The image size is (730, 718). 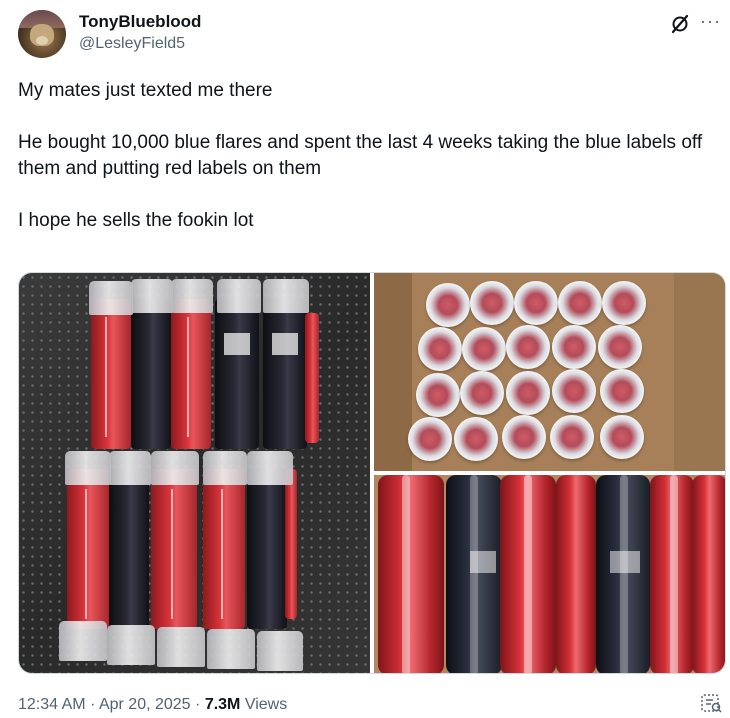 I want to click on author-display-name: TonyBlueblood, so click(x=140, y=22).